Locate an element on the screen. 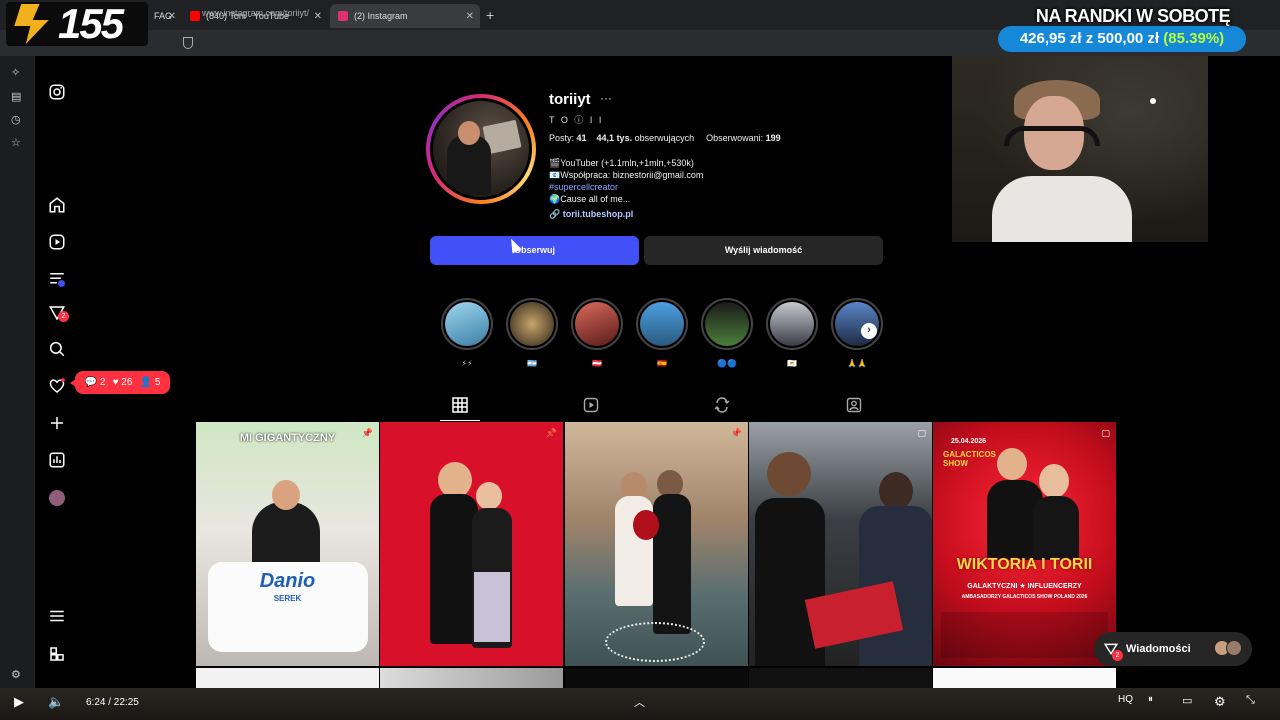  following-stat: Obserwowani: 199 is located at coordinates (743, 138).